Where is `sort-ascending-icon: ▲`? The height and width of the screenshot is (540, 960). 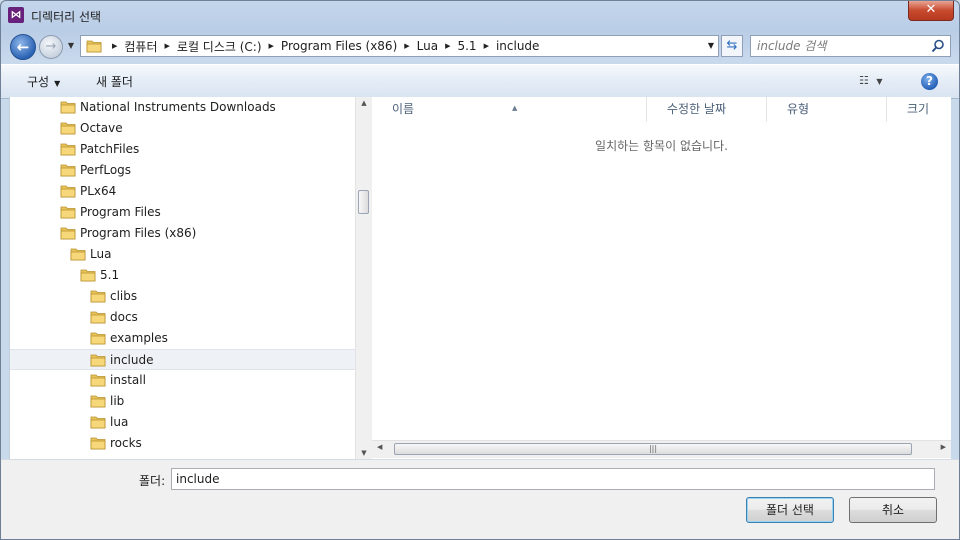
sort-ascending-icon: ▲ is located at coordinates (515, 108).